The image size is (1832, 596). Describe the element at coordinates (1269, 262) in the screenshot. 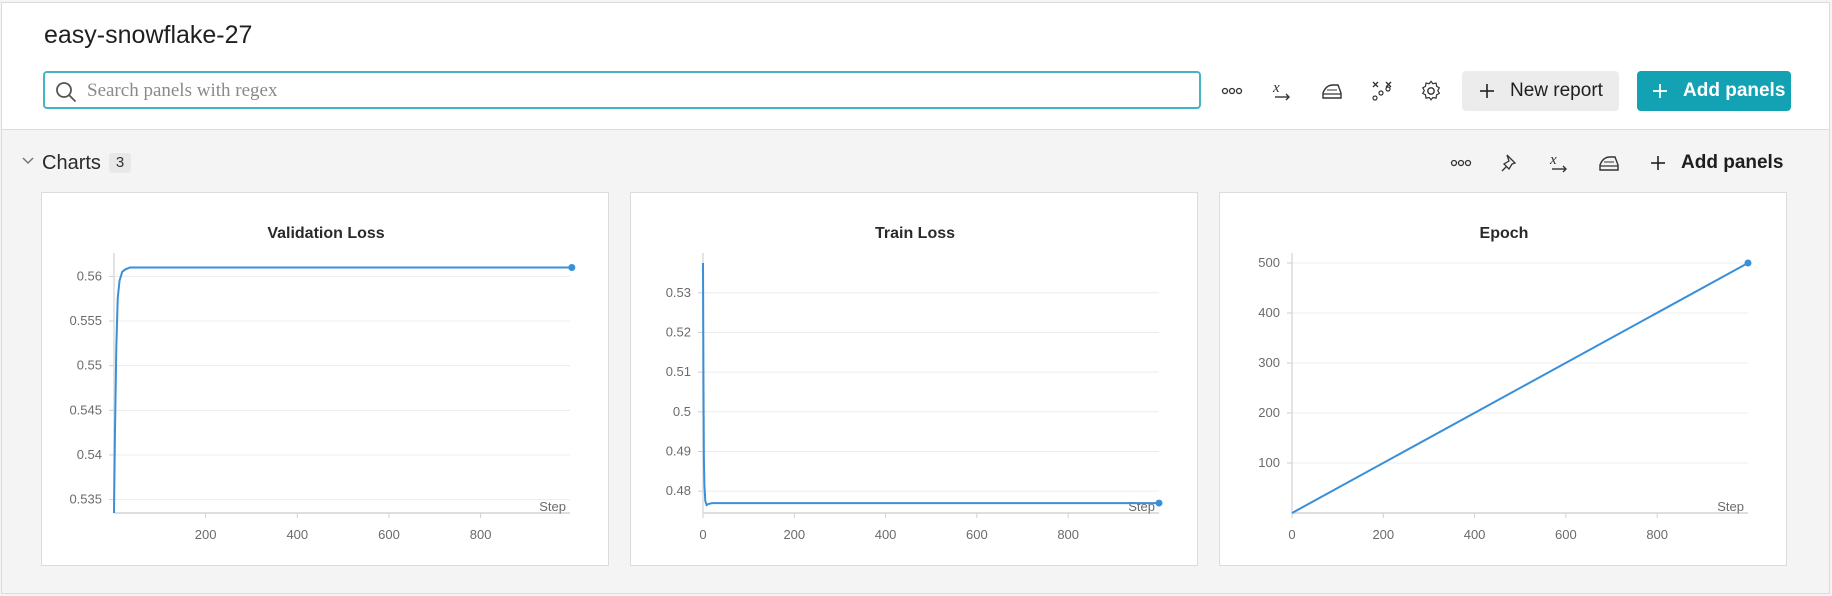

I see `y-tick-label: 500` at that location.